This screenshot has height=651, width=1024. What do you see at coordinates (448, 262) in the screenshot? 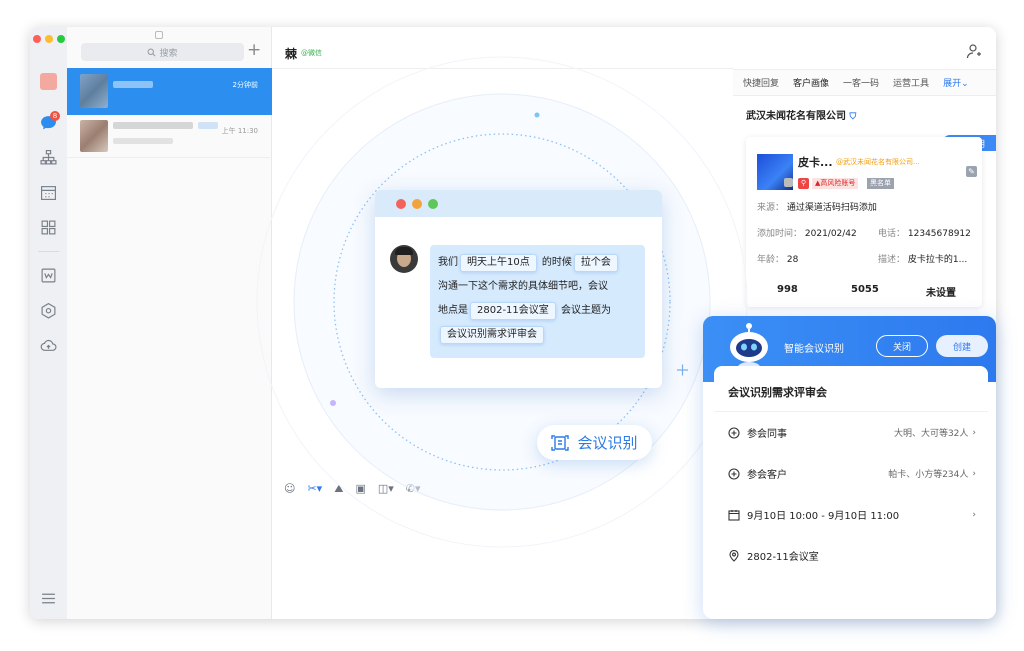
I see `message-text: 我们` at bounding box center [448, 262].